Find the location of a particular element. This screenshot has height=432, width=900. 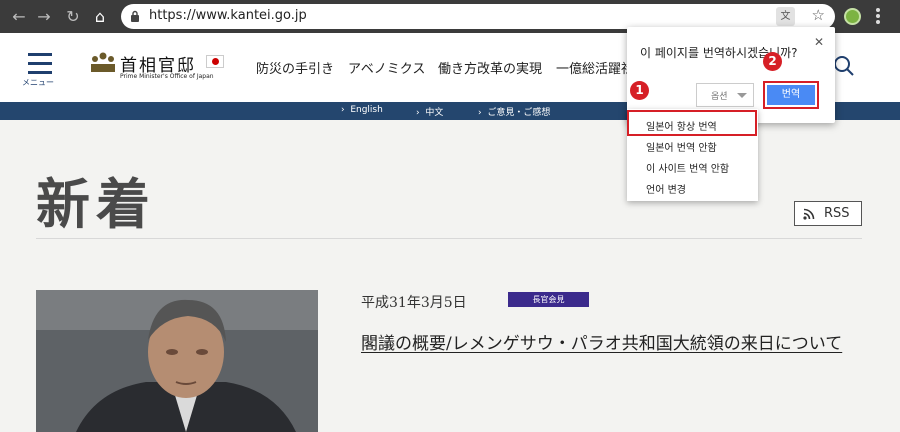

options-label: 옵션 is located at coordinates (719, 97).